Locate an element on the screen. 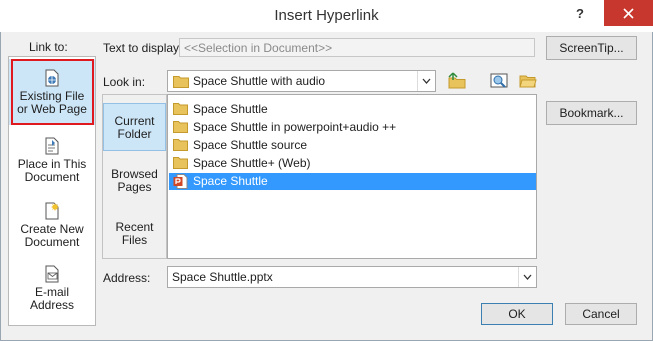  place-browsed-pages-line1: Browsed is located at coordinates (134, 174).